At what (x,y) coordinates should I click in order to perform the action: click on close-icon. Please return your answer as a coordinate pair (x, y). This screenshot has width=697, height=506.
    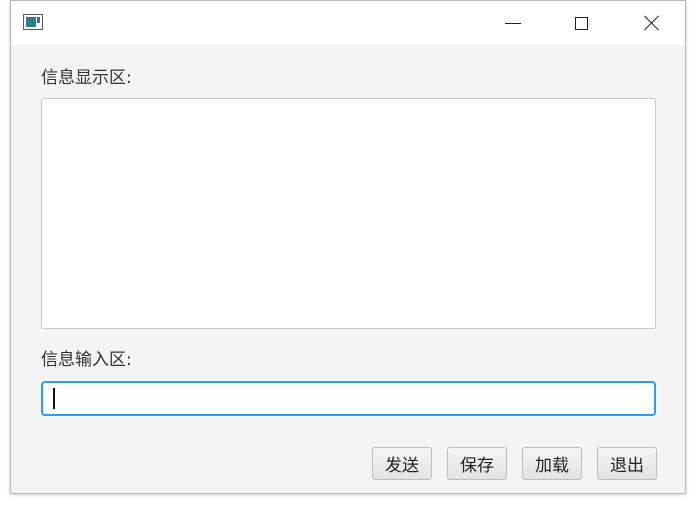
    Looking at the image, I should click on (652, 23).